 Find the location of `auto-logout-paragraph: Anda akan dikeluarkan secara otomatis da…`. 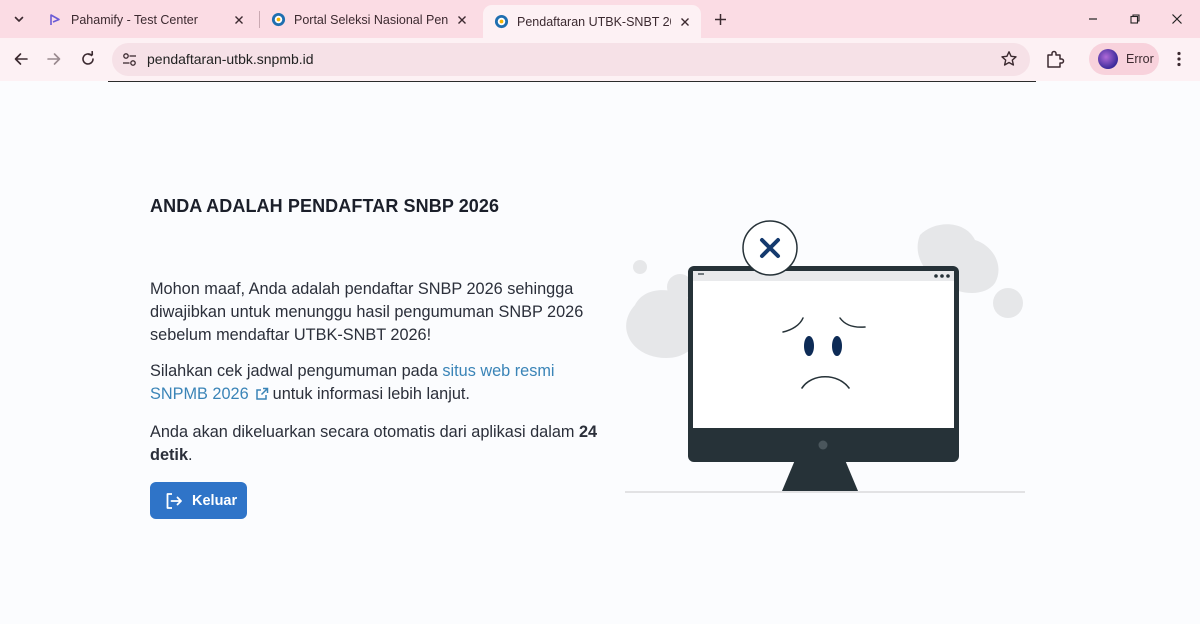

auto-logout-paragraph: Anda akan dikeluarkan secara otomatis da… is located at coordinates (375, 444).